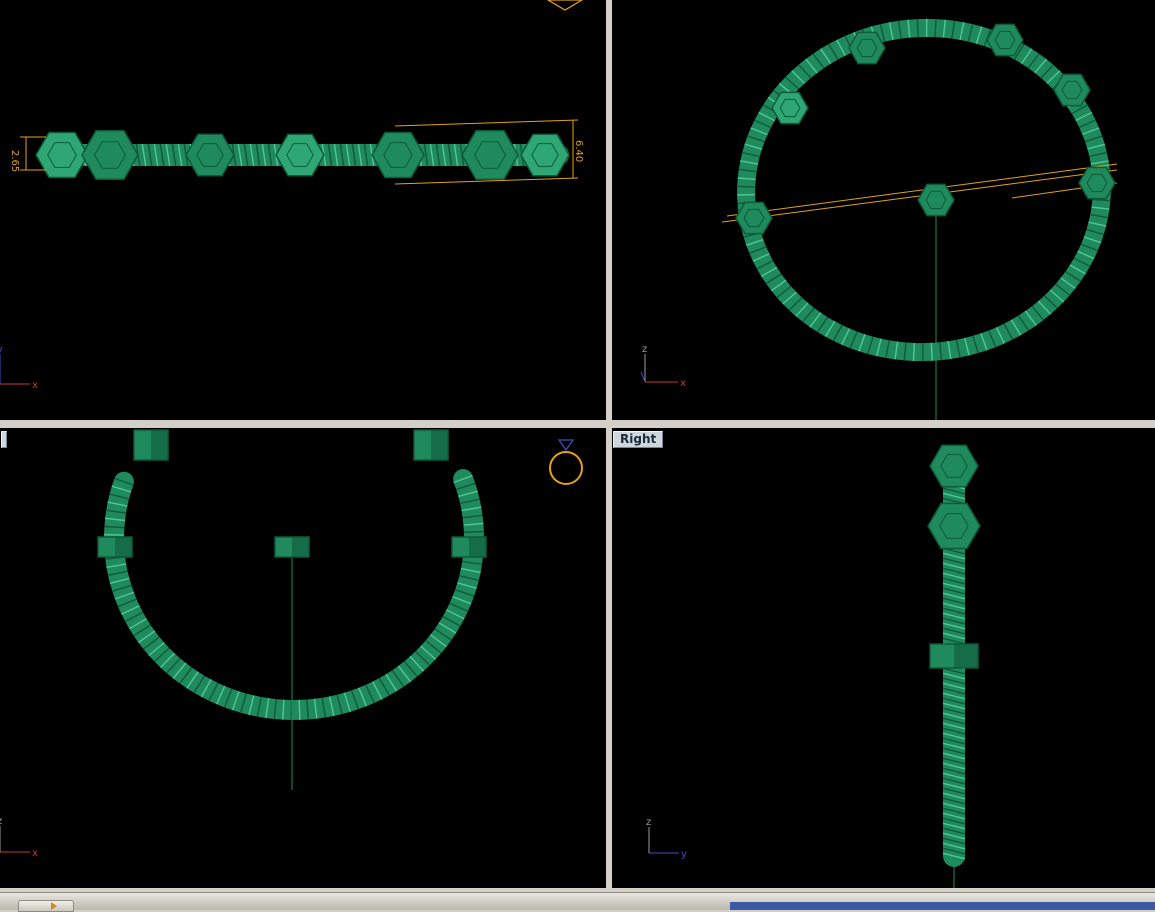 The height and width of the screenshot is (912, 1155). What do you see at coordinates (151, 445) in the screenshot?
I see `front-bead-top-left` at bounding box center [151, 445].